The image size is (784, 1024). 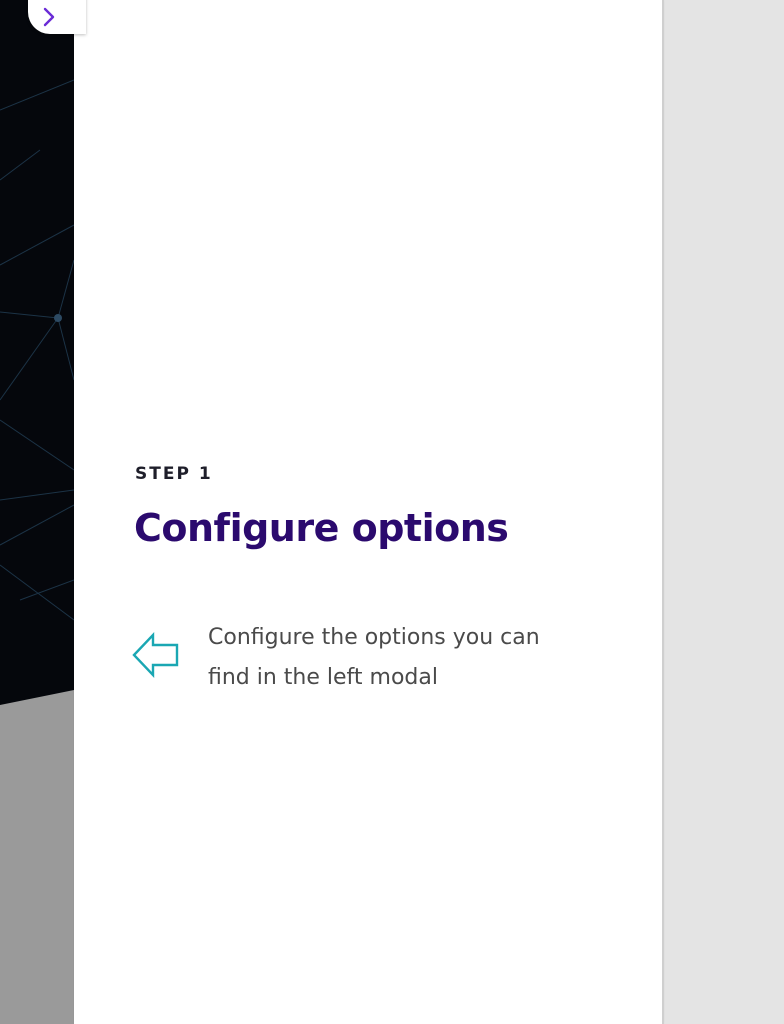 I want to click on background-network-image, so click(x=37, y=512).